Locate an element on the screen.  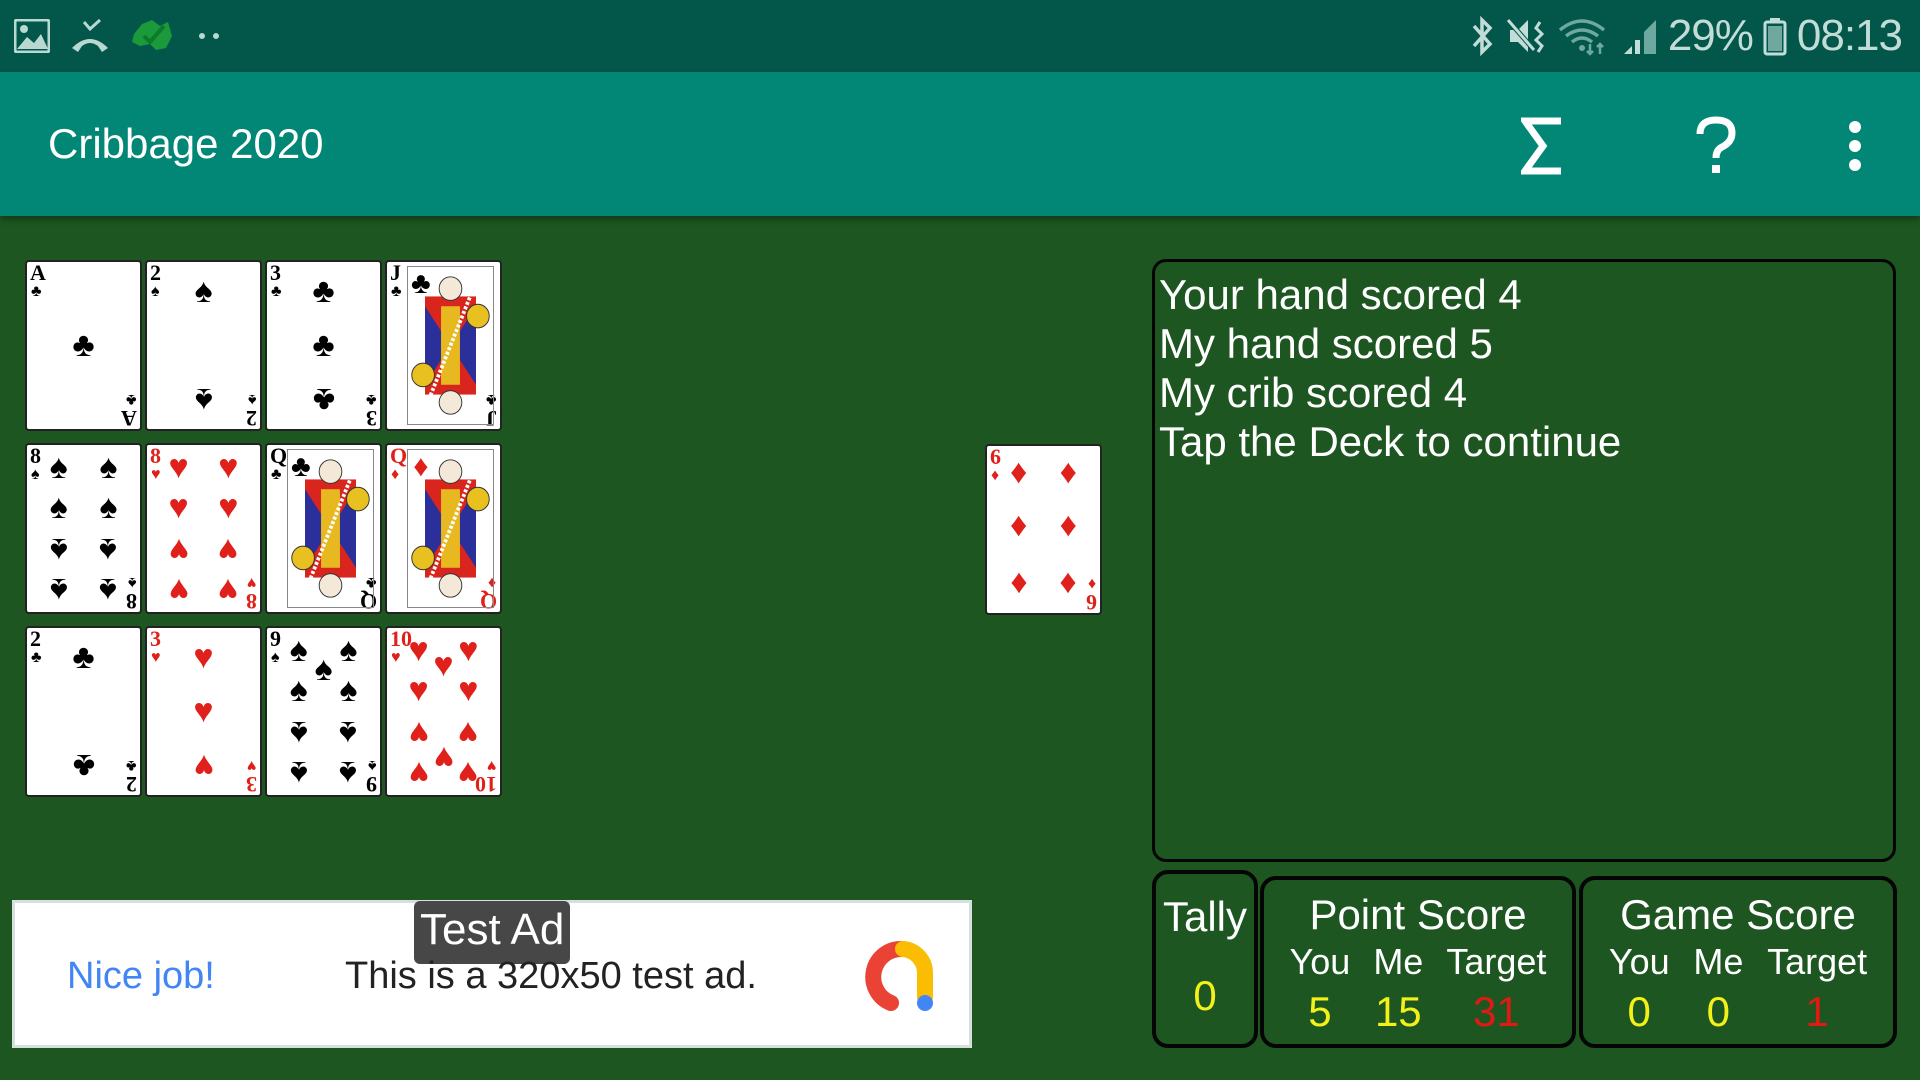
battery-percent: 29% is located at coordinates (1710, 35).